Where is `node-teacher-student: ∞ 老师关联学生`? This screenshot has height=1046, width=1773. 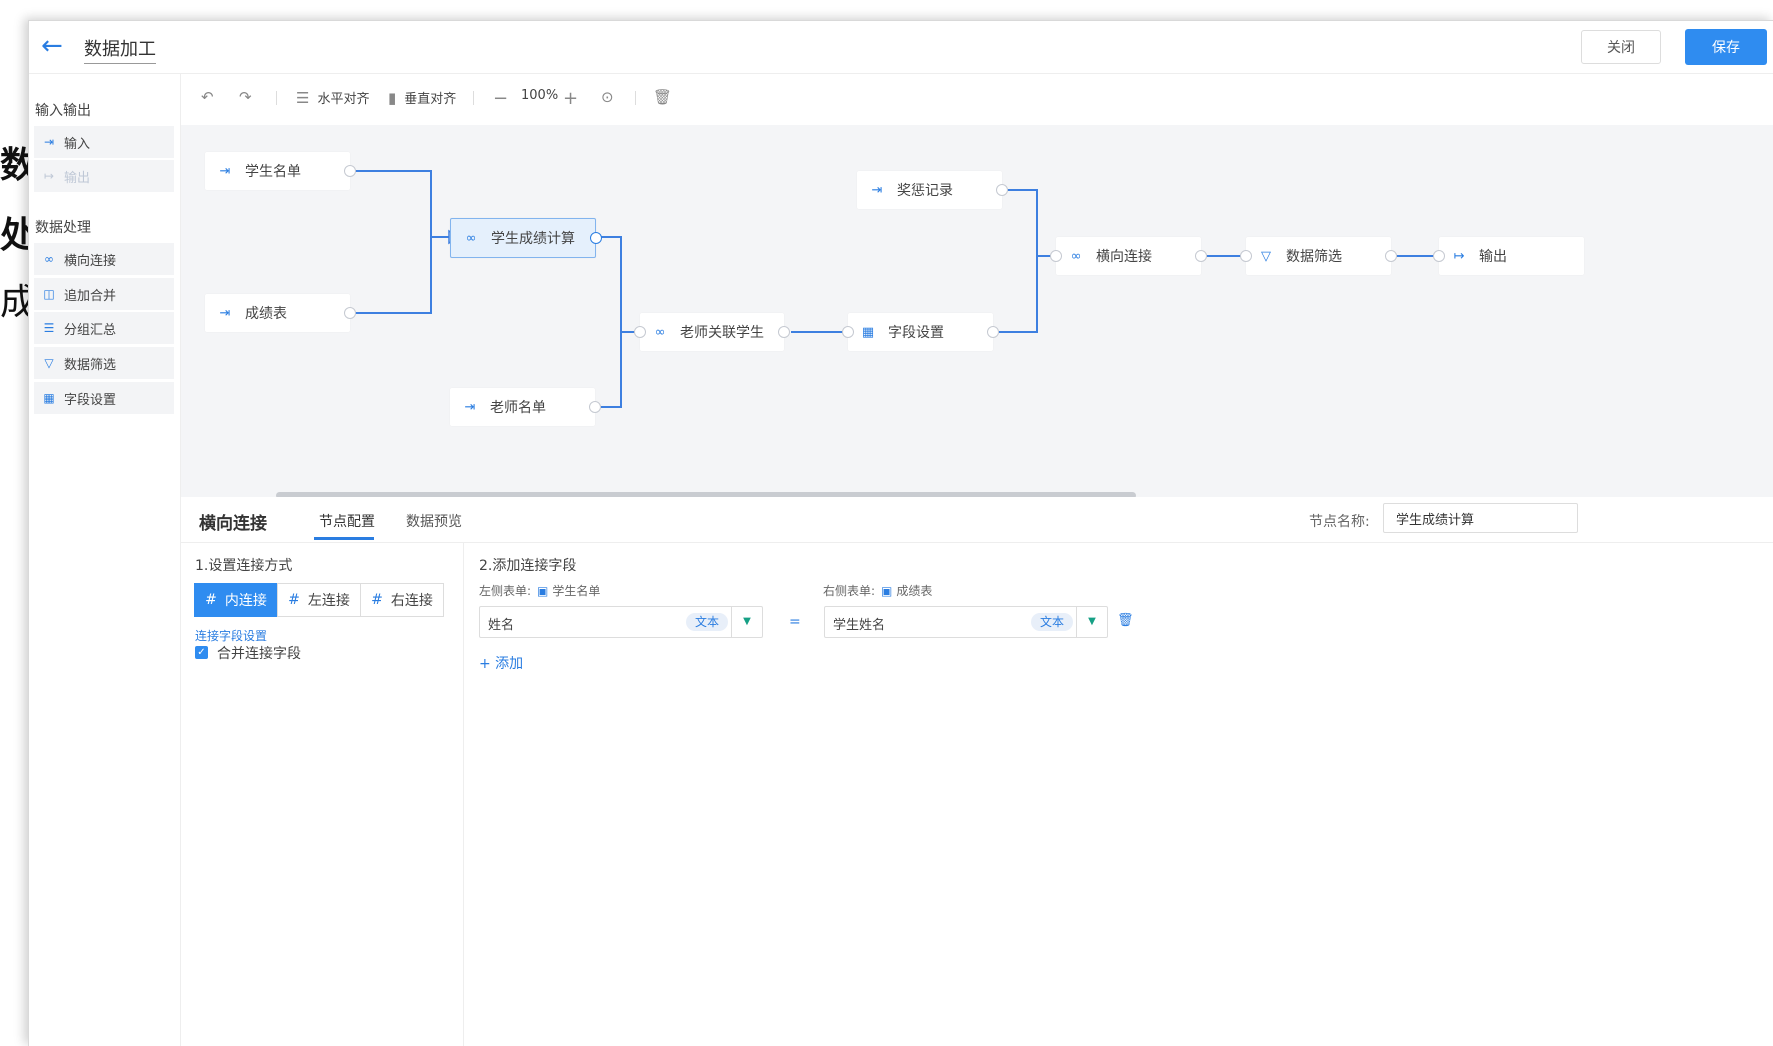 node-teacher-student: ∞ 老师关联学生 is located at coordinates (712, 332).